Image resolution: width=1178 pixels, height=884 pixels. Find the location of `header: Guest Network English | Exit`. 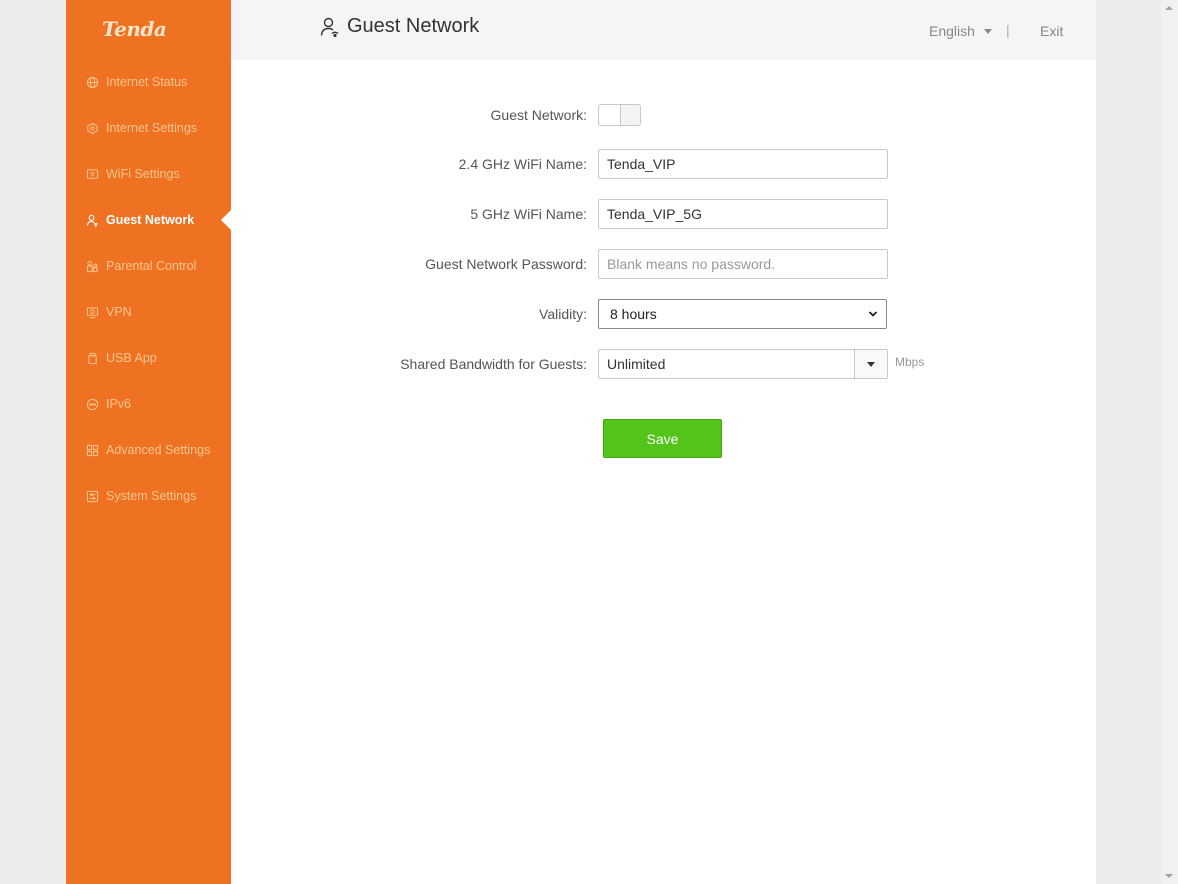

header: Guest Network English | Exit is located at coordinates (663, 30).